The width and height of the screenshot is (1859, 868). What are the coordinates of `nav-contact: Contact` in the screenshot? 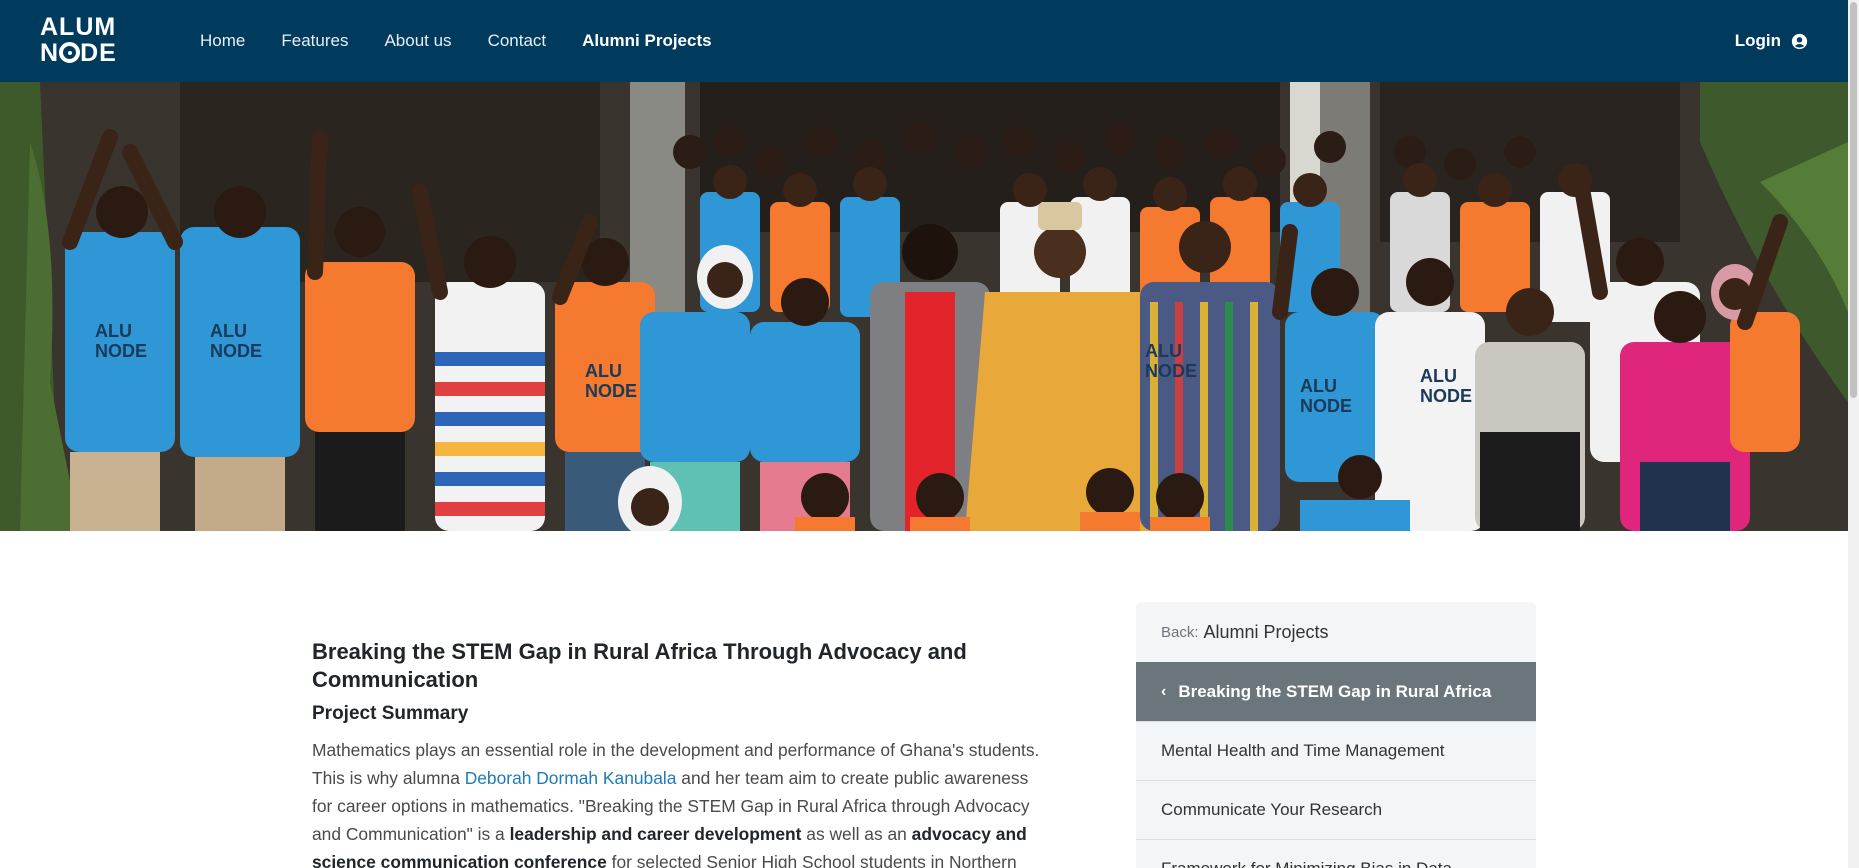 It's located at (517, 41).